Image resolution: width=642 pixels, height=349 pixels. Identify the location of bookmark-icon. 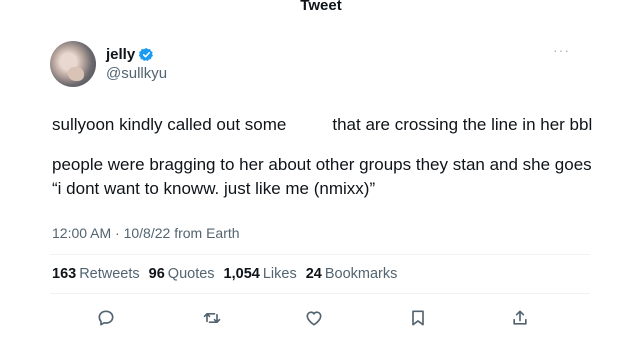
(418, 318).